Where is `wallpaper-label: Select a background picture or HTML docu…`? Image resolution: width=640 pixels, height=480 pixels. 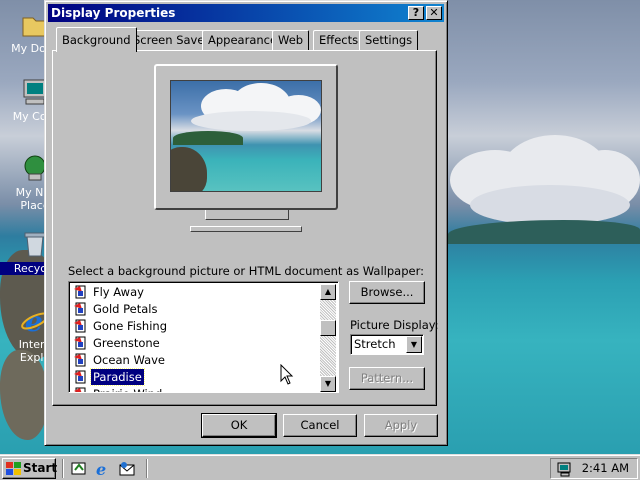 wallpaper-label: Select a background picture or HTML docu… is located at coordinates (246, 271).